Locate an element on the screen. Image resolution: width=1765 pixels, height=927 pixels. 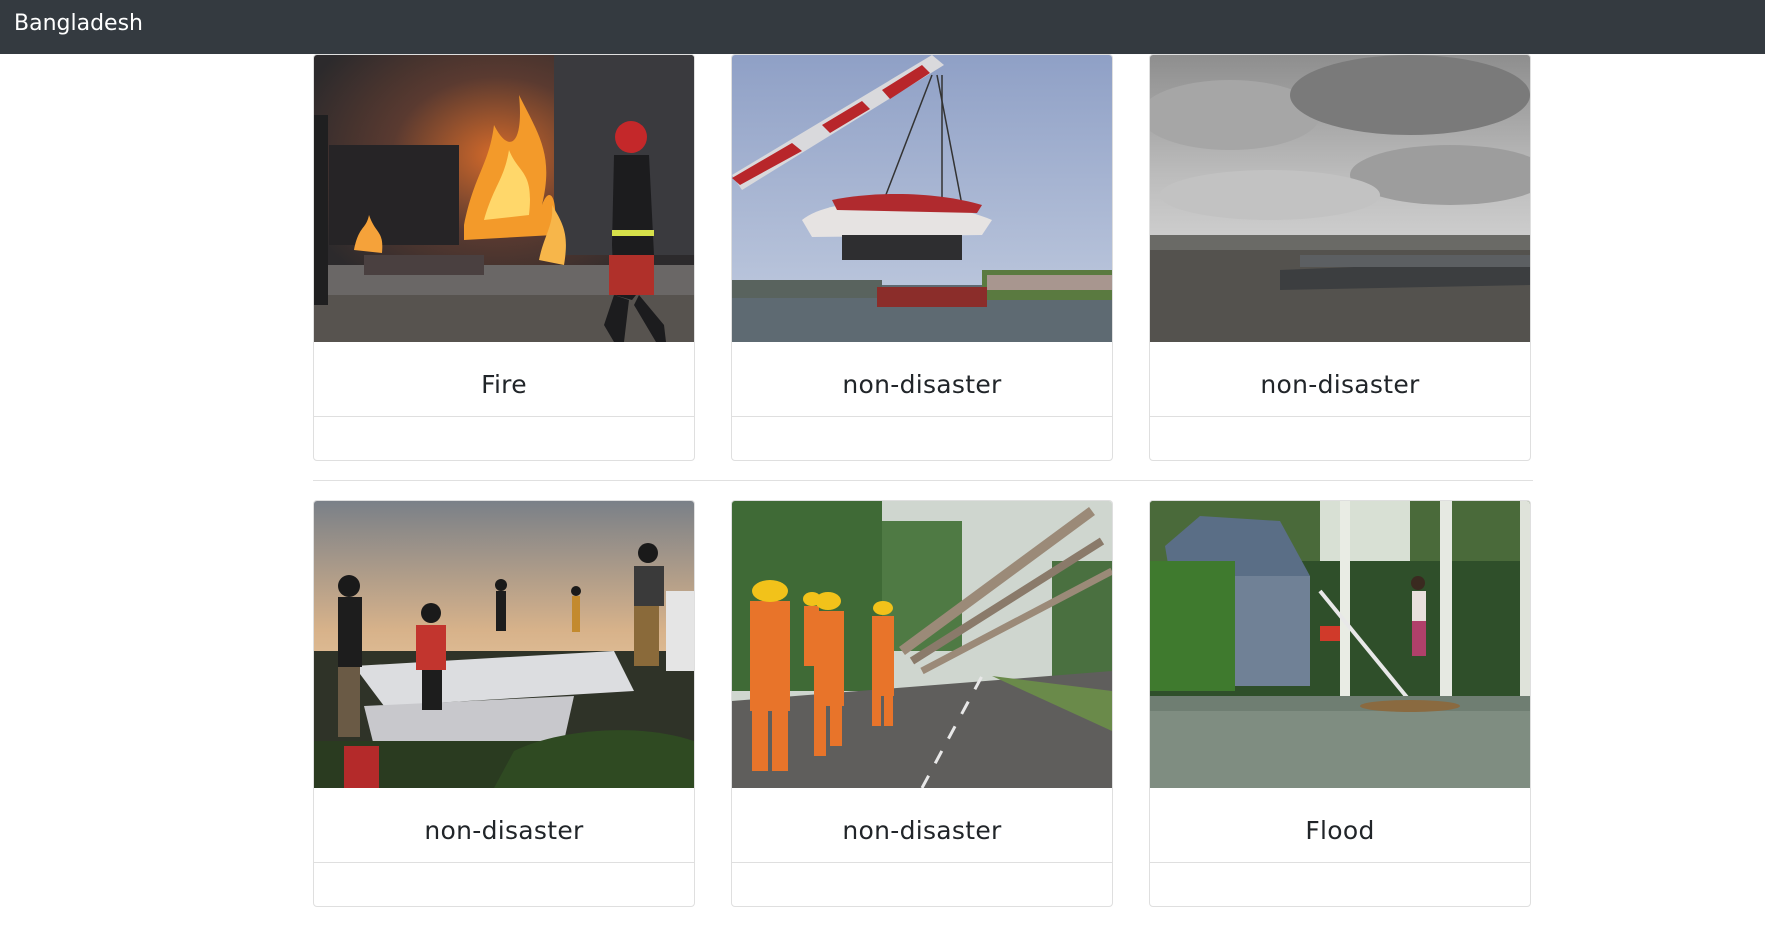
card-3: non-disaster is located at coordinates (1340, 257).